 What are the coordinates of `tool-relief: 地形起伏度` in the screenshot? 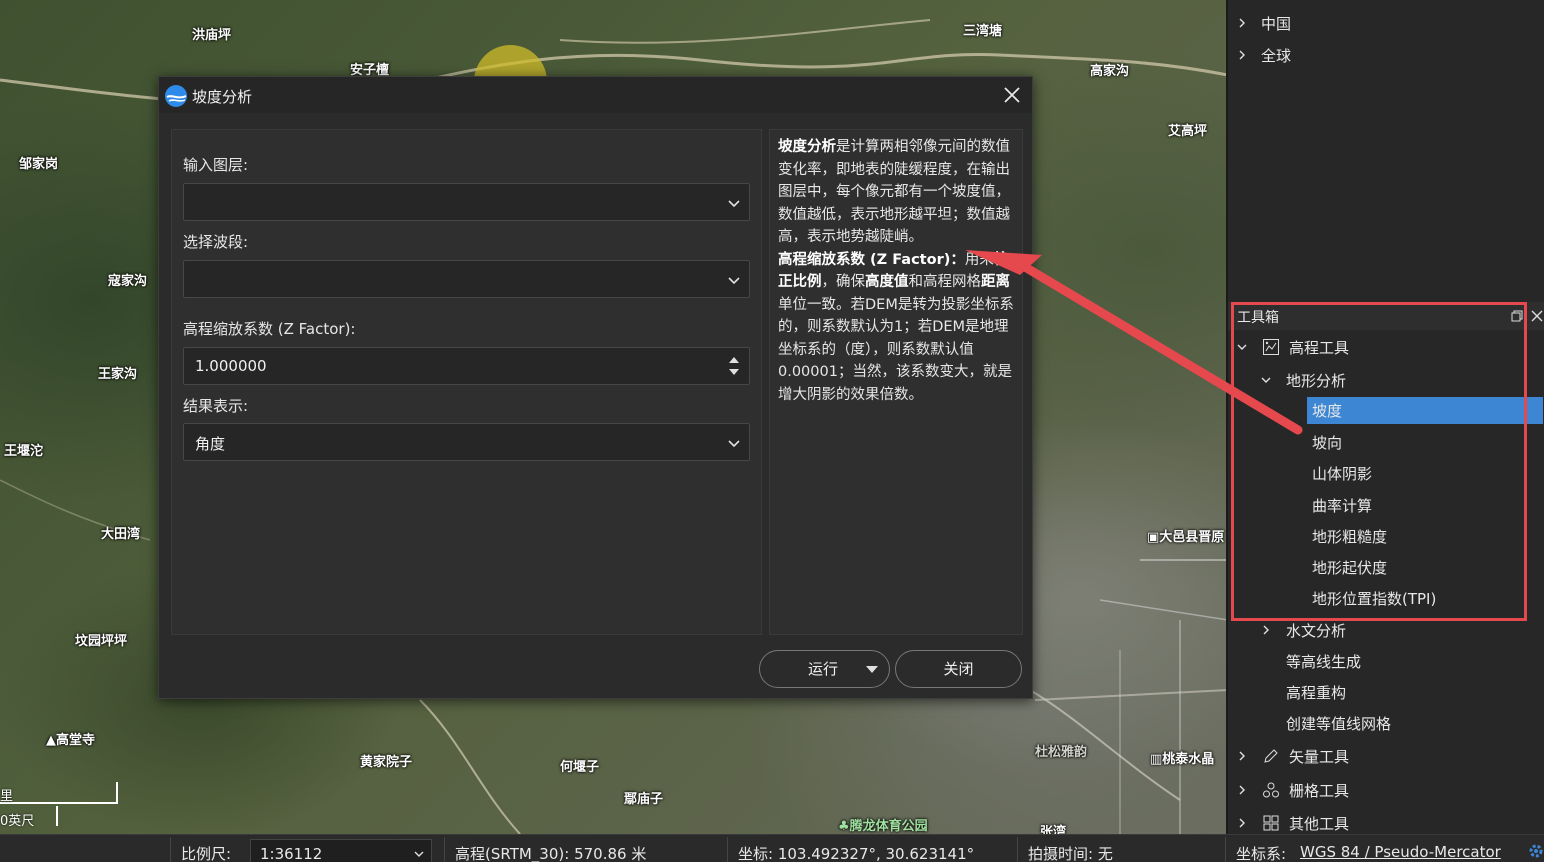 It's located at (1425, 567).